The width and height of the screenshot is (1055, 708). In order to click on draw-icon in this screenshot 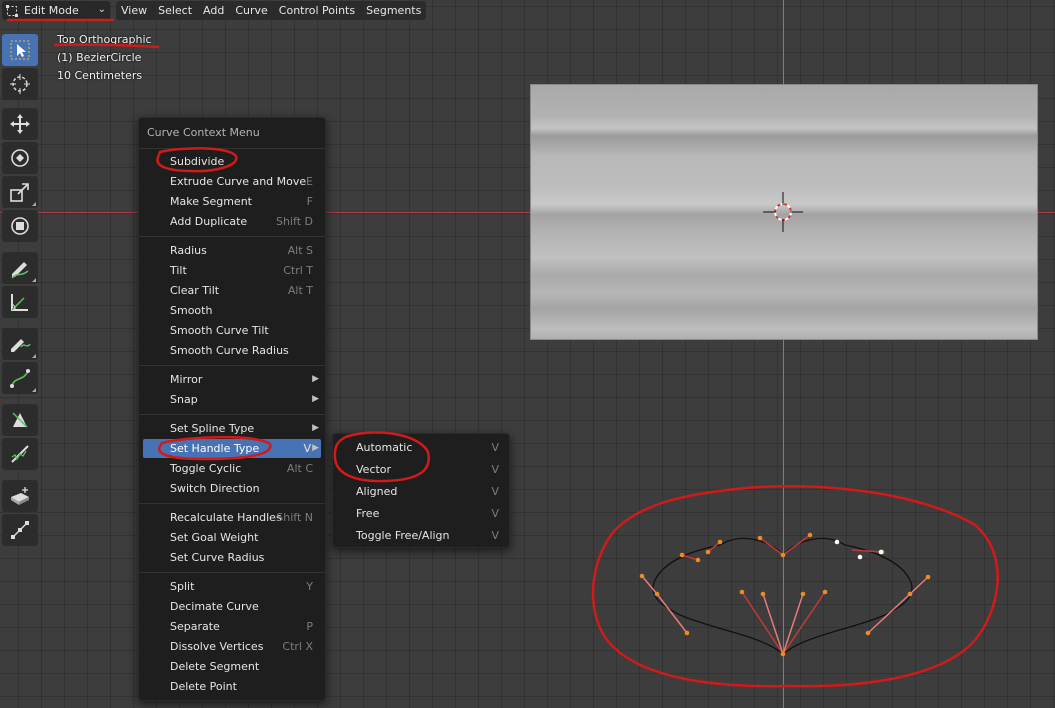, I will do `click(21, 345)`.